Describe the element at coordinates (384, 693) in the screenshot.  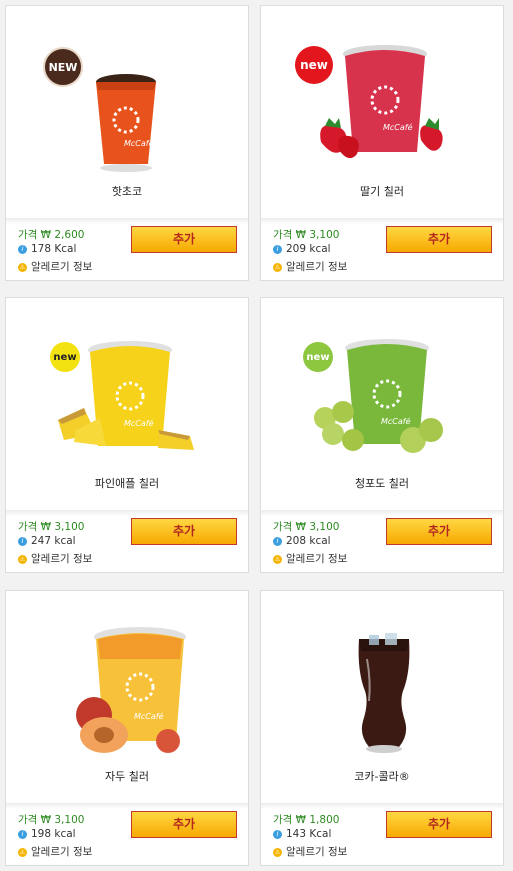
I see `cola-glass-icon` at that location.